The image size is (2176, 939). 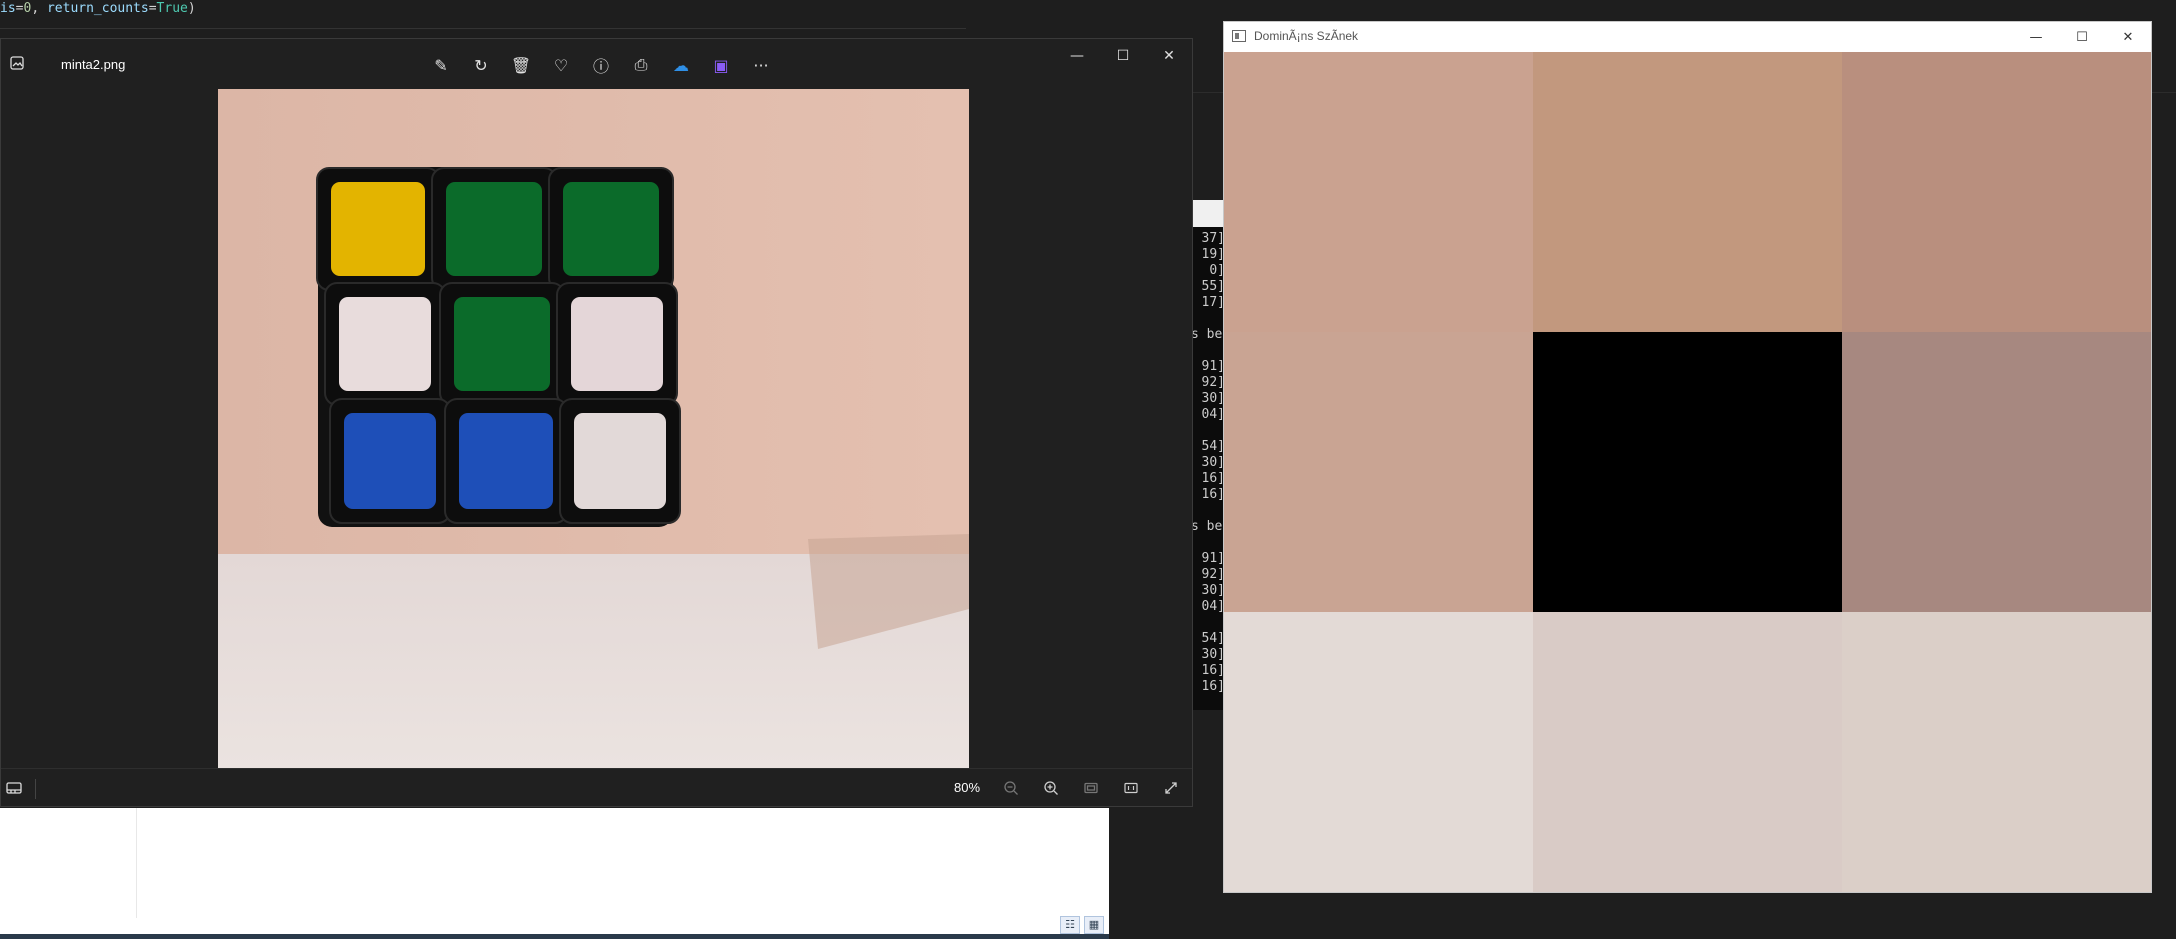 I want to click on colors-titlebar: DominÃ¡ns SzÃ­nek — ☐ ✕, so click(x=1687, y=37).